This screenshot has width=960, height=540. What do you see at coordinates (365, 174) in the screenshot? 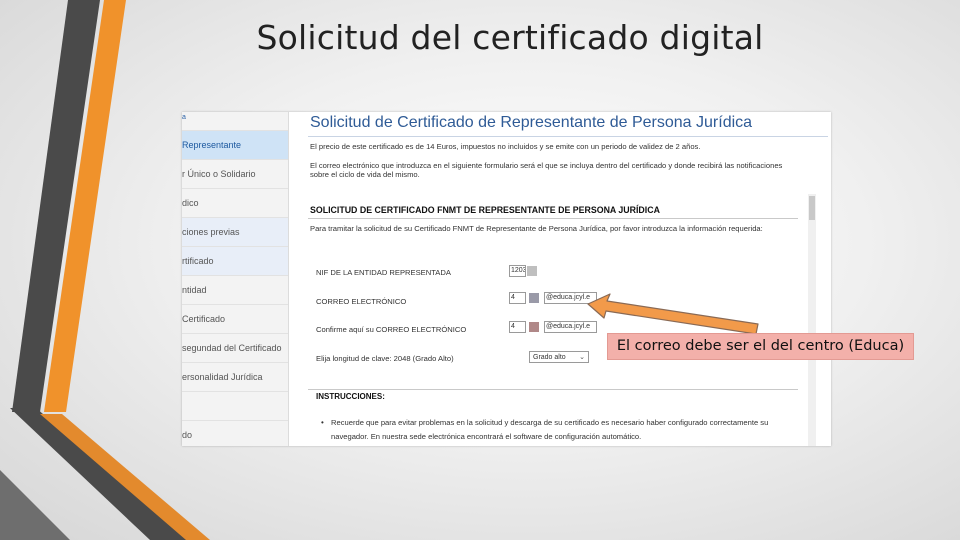
I see `email-notice-text-cont: sobre el ciclo de vida del mismo.` at bounding box center [365, 174].